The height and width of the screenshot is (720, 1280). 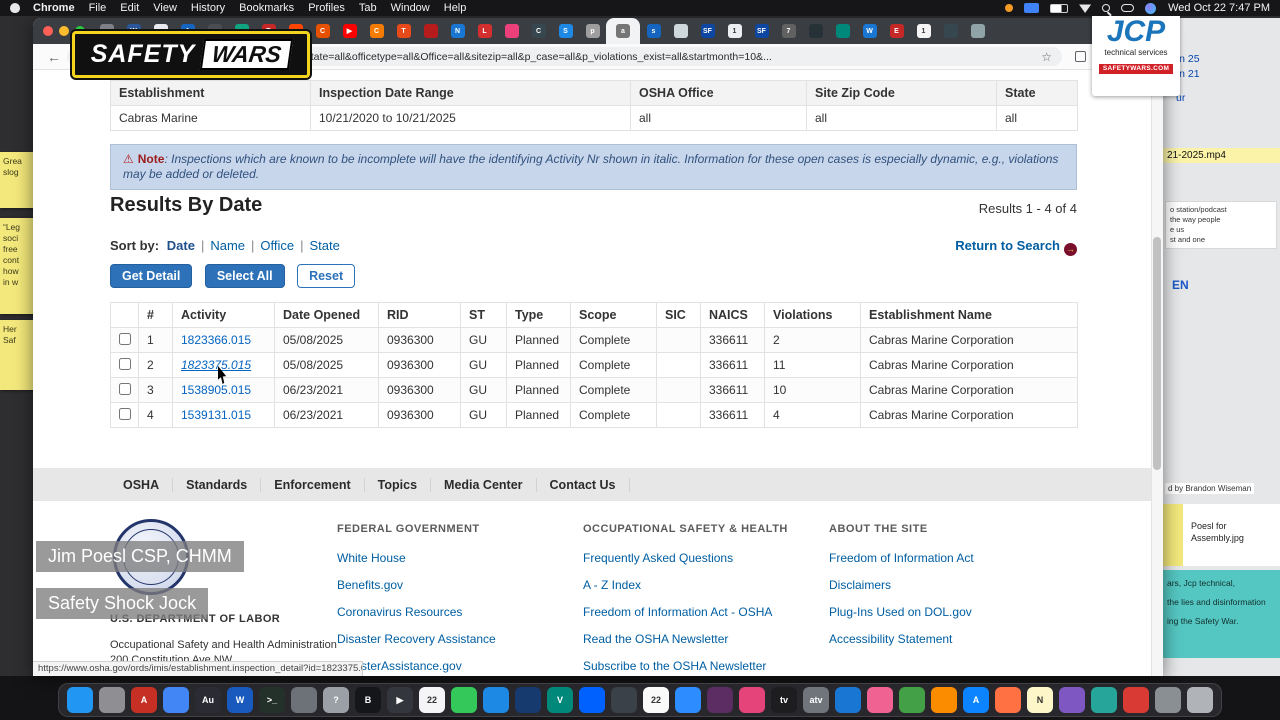 What do you see at coordinates (223, 415) in the screenshot?
I see `activity-link: 1539131.015` at bounding box center [223, 415].